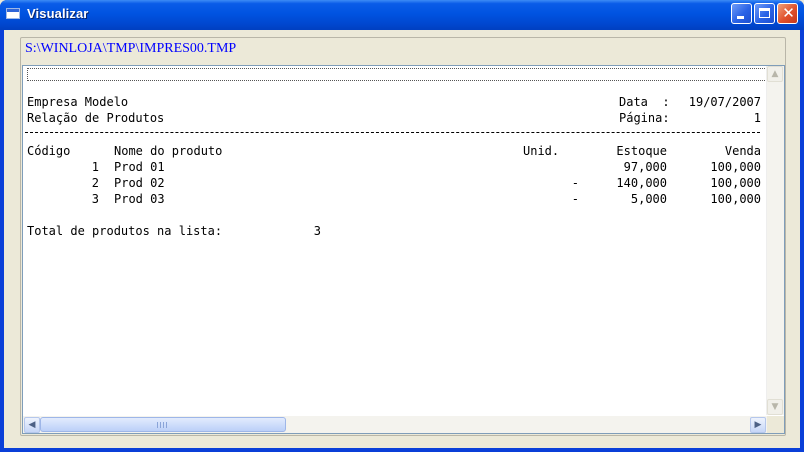 The height and width of the screenshot is (452, 804). I want to click on maximize-button, so click(764, 13).